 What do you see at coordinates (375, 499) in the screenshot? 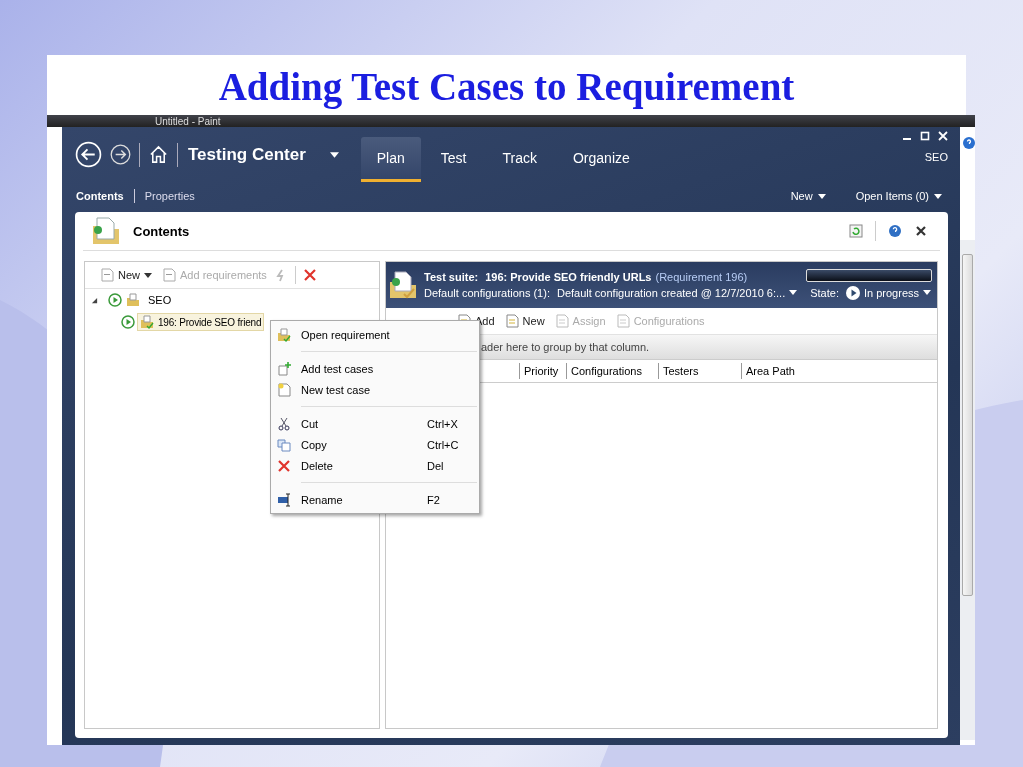
I see `menu-item: Rename F2` at bounding box center [375, 499].